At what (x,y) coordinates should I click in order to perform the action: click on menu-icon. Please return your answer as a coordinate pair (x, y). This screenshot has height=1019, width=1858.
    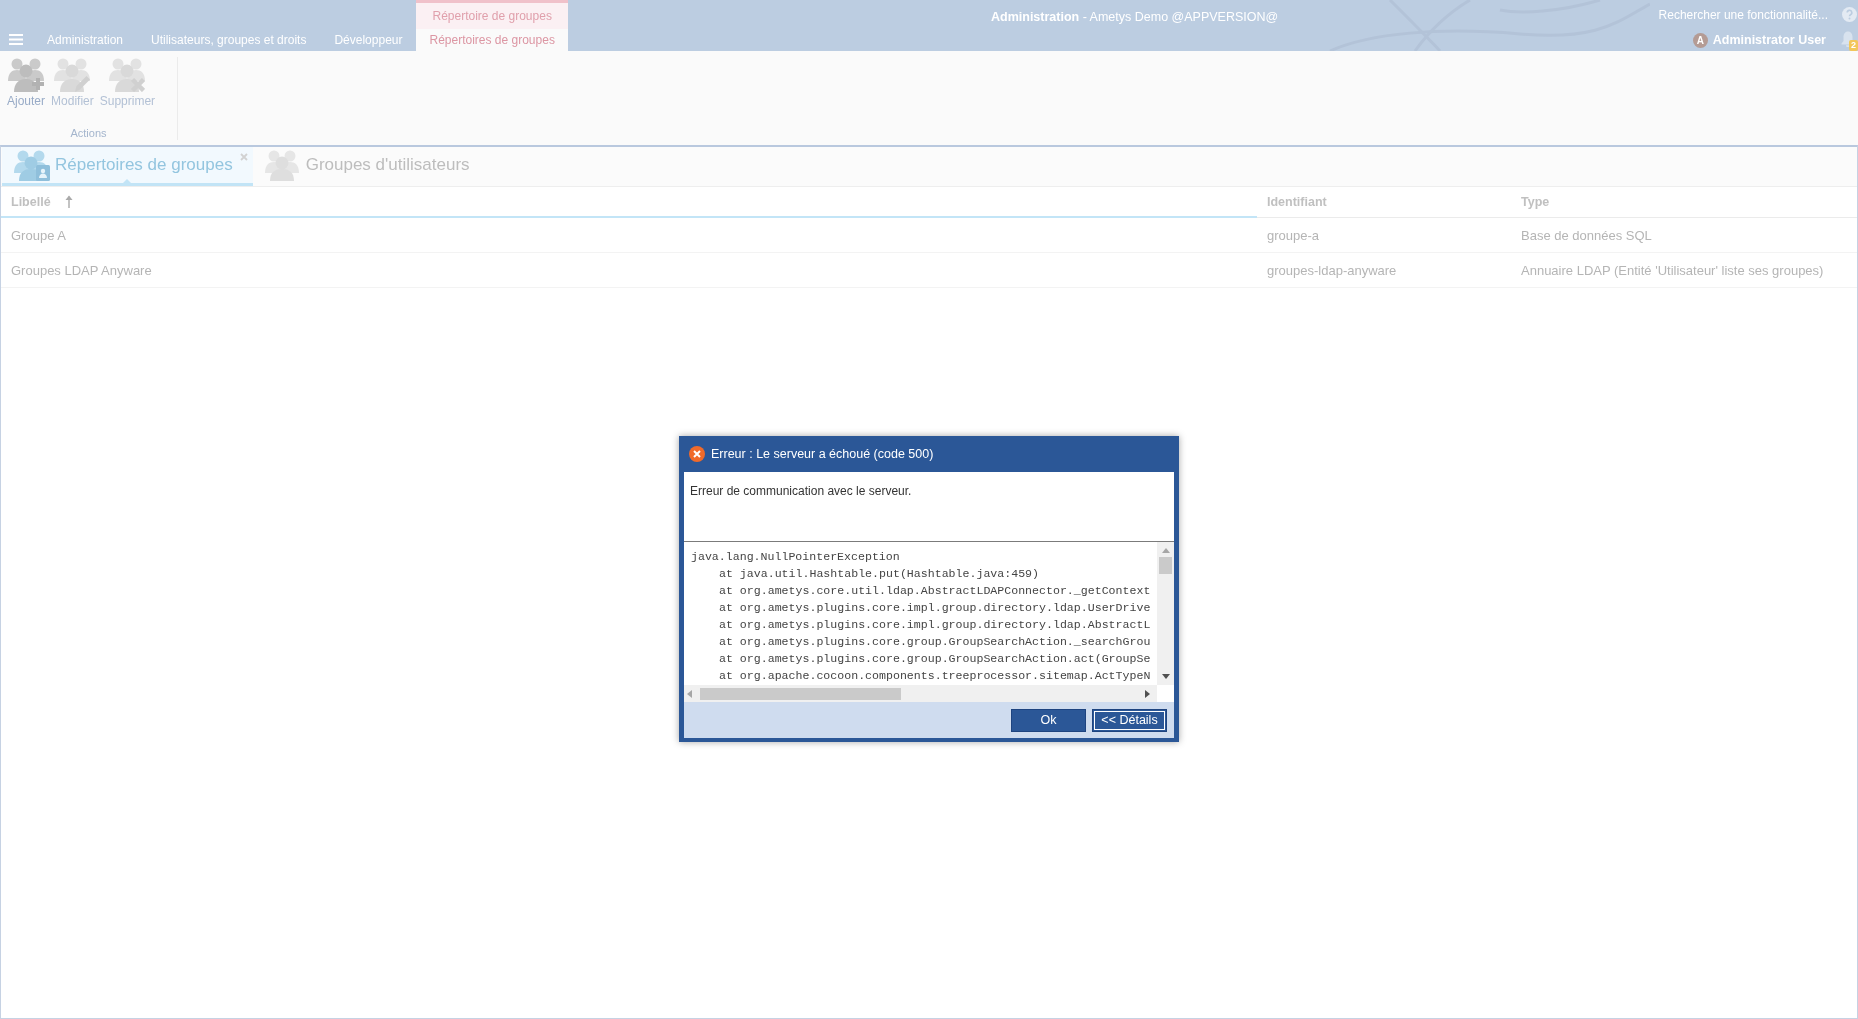
    Looking at the image, I should click on (16, 39).